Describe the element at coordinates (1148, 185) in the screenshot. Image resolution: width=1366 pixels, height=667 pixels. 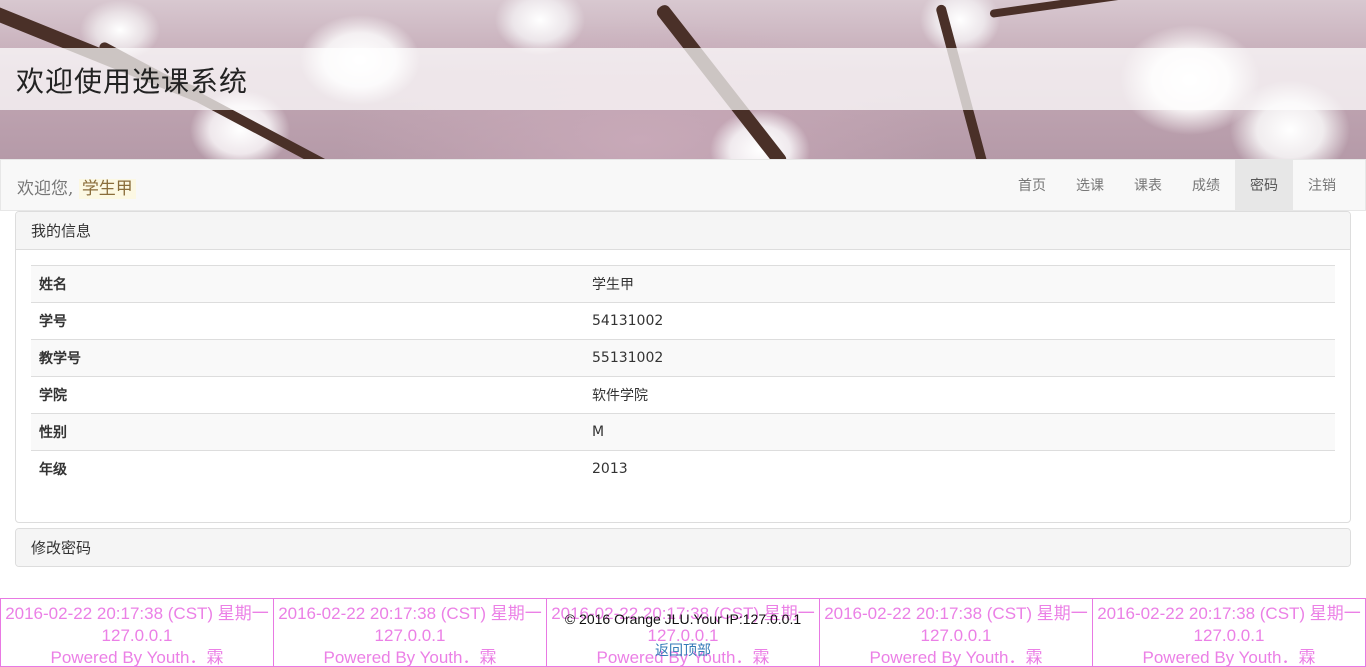
I see `nav-item-schedule: 课表` at that location.